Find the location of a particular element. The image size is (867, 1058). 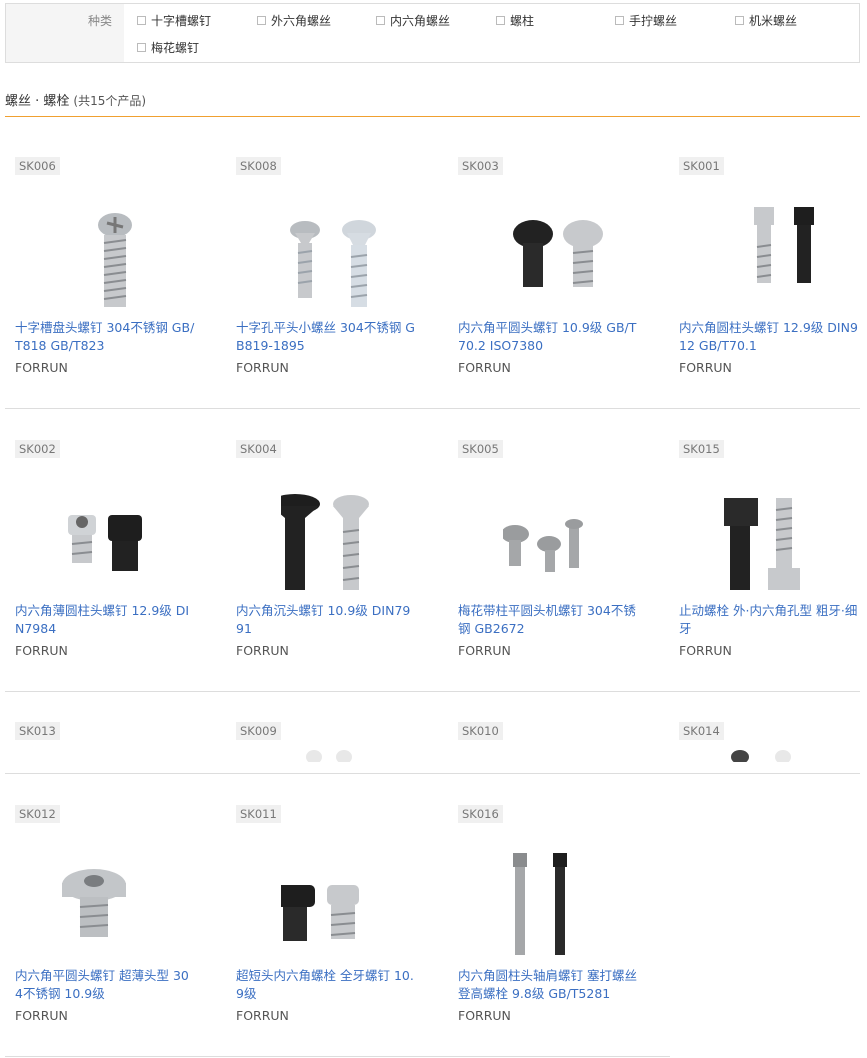

product-card-partial: SK009 is located at coordinates (328, 742).